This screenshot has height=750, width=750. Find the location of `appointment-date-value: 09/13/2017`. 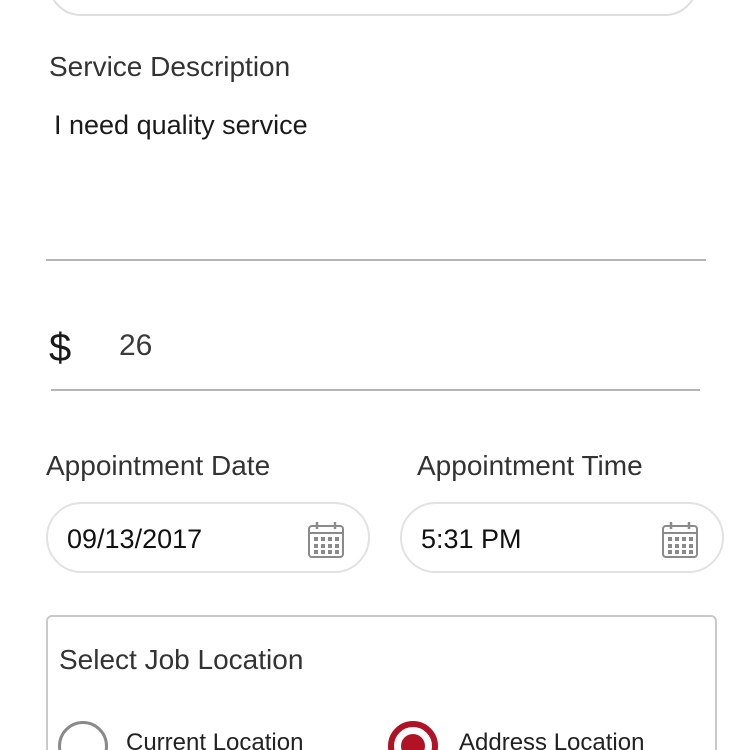

appointment-date-value: 09/13/2017 is located at coordinates (135, 539).